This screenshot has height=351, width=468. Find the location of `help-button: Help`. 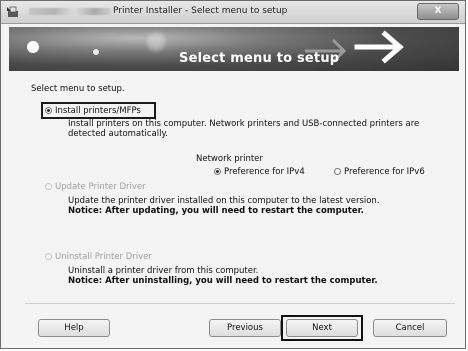

help-button: Help is located at coordinates (74, 328).